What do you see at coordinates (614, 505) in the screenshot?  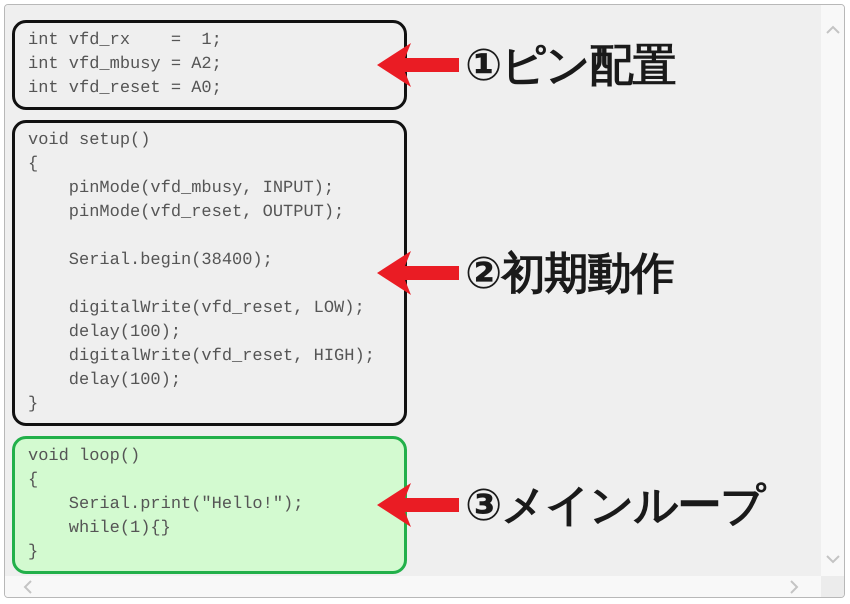 I see `annotation-label: ③メインループ` at bounding box center [614, 505].